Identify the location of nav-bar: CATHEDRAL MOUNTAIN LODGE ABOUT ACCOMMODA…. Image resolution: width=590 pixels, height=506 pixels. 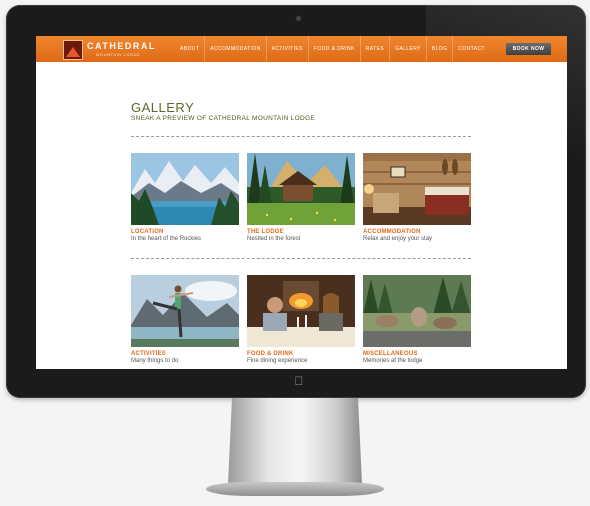
(301, 49).